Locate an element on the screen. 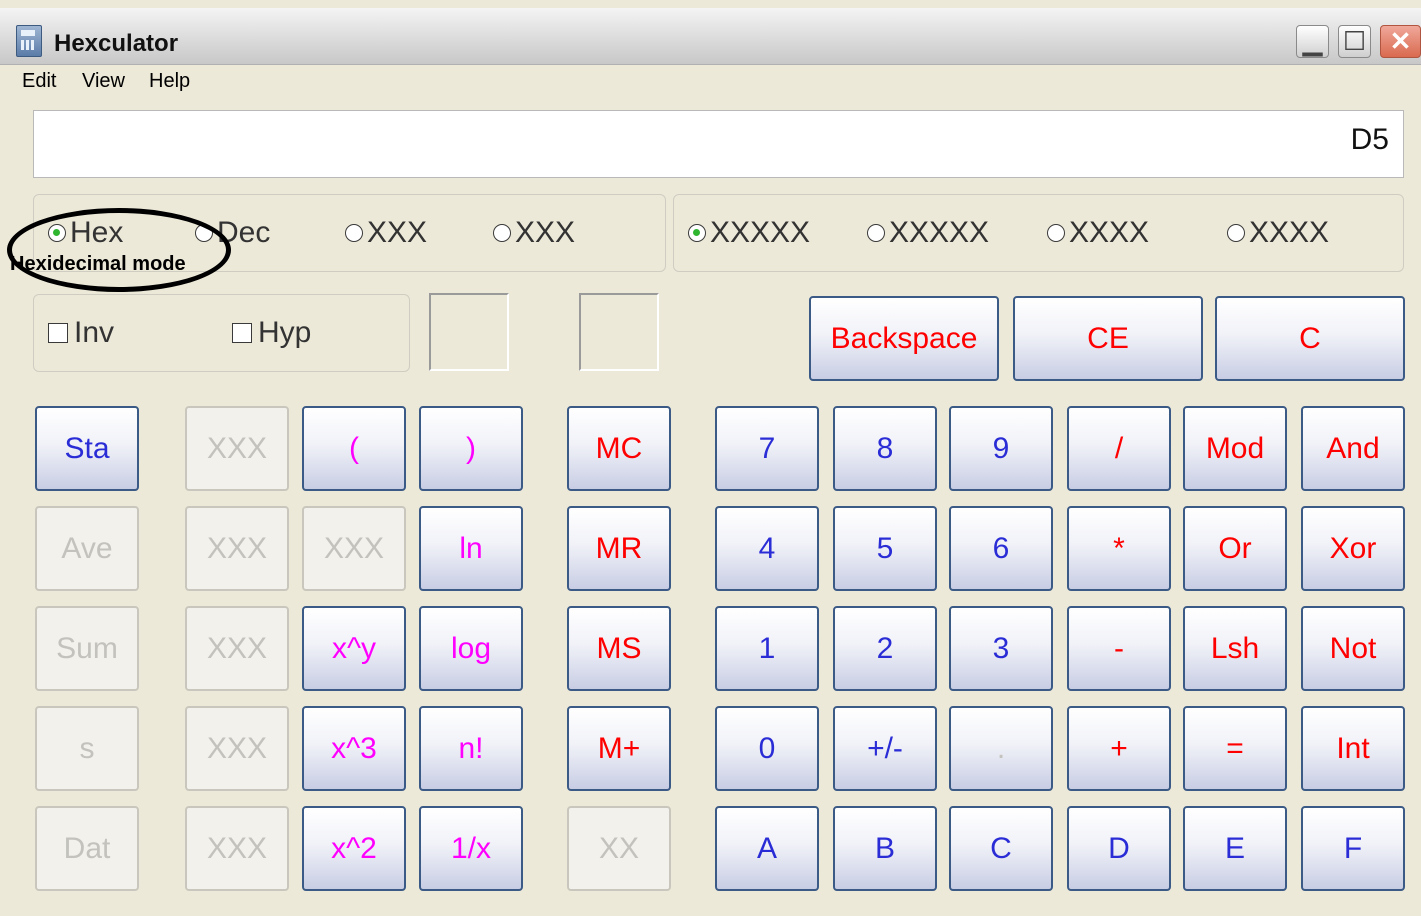  minimize-icon: ▁ is located at coordinates (1312, 41).